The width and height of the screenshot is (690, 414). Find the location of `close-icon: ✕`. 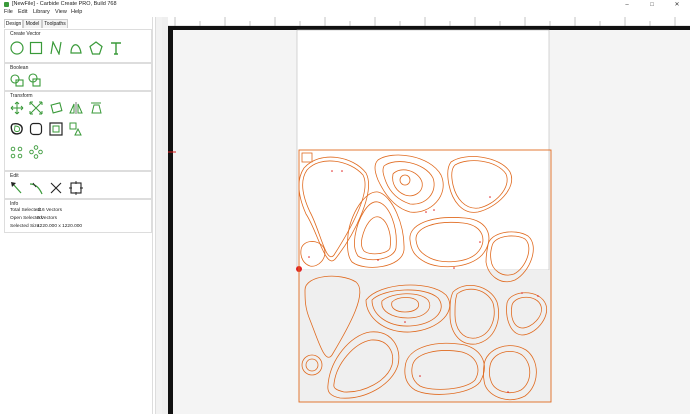

close-icon: ✕ is located at coordinates (677, 4).